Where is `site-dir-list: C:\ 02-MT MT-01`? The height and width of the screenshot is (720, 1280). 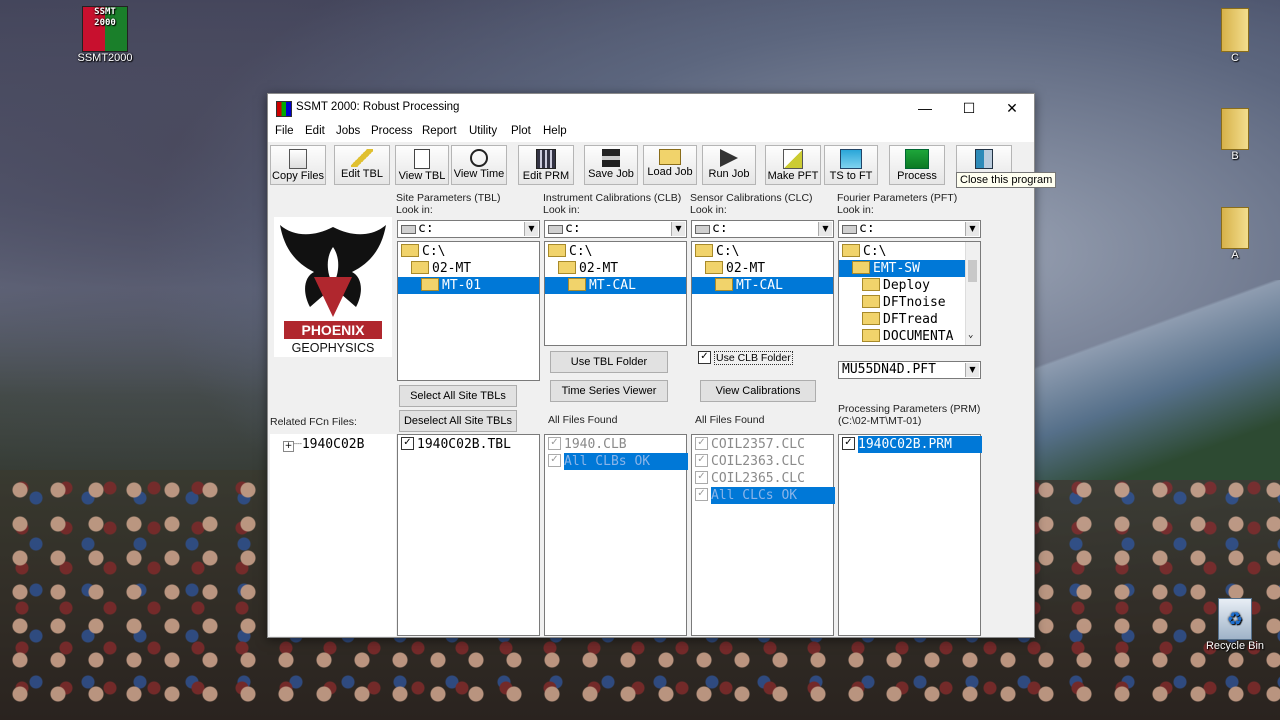 site-dir-list: C:\ 02-MT MT-01 is located at coordinates (468, 311).